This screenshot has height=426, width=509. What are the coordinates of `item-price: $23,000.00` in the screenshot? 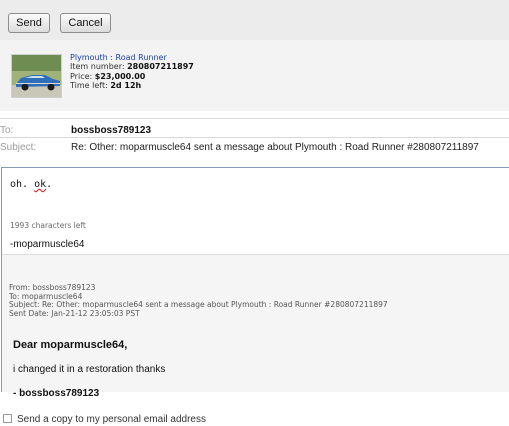 It's located at (120, 76).